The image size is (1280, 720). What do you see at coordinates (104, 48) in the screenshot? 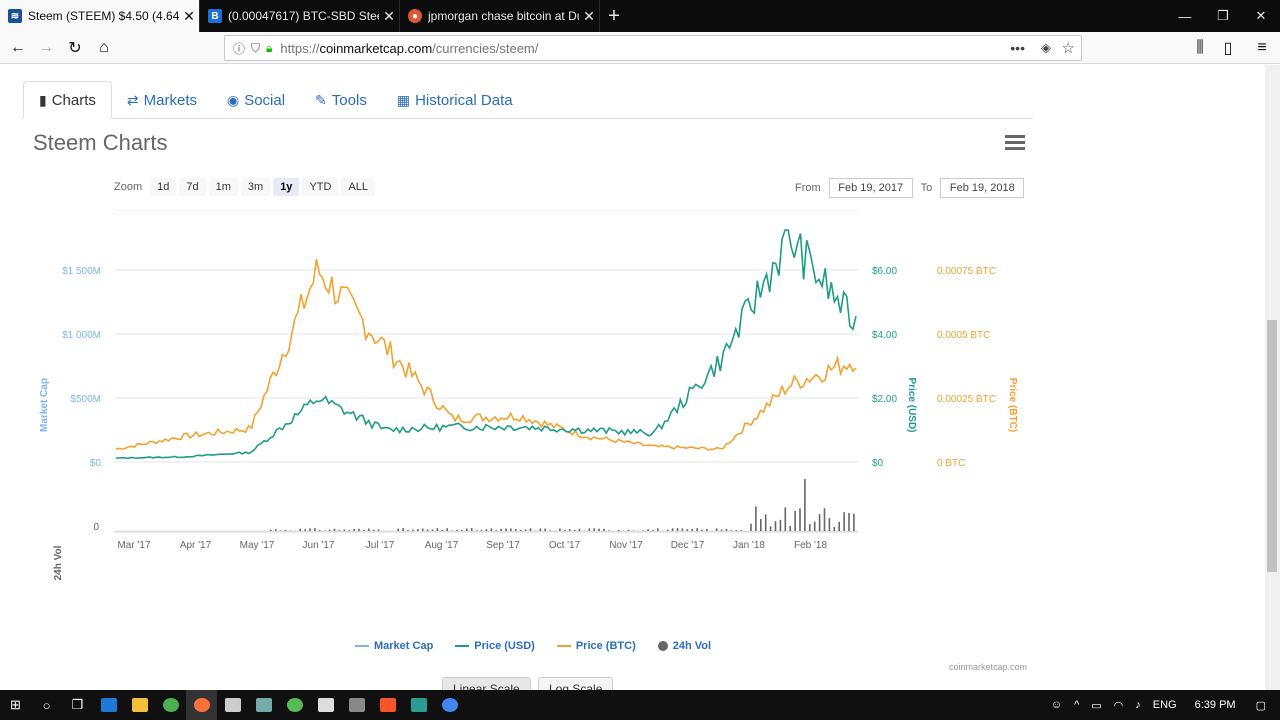
I see `home-button: ⌂` at bounding box center [104, 48].